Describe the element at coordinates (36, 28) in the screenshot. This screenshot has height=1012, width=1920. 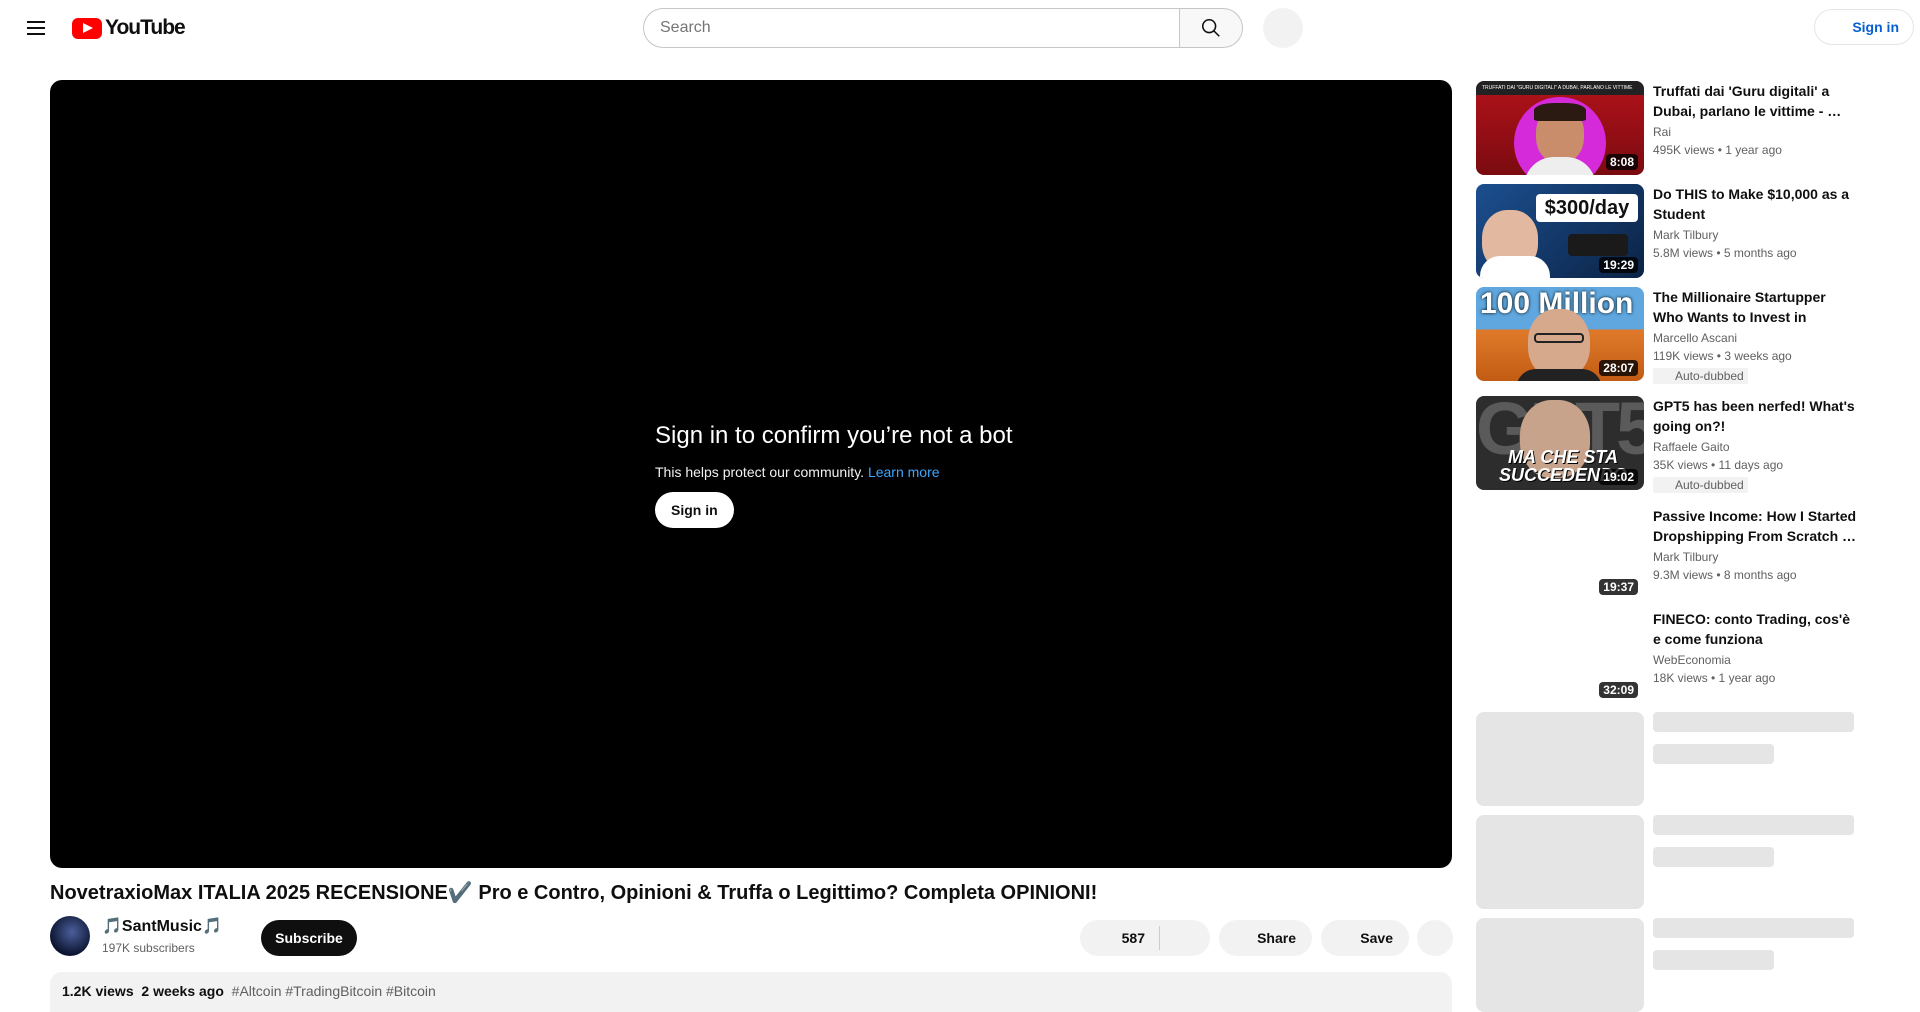
I see `menu-icon` at that location.